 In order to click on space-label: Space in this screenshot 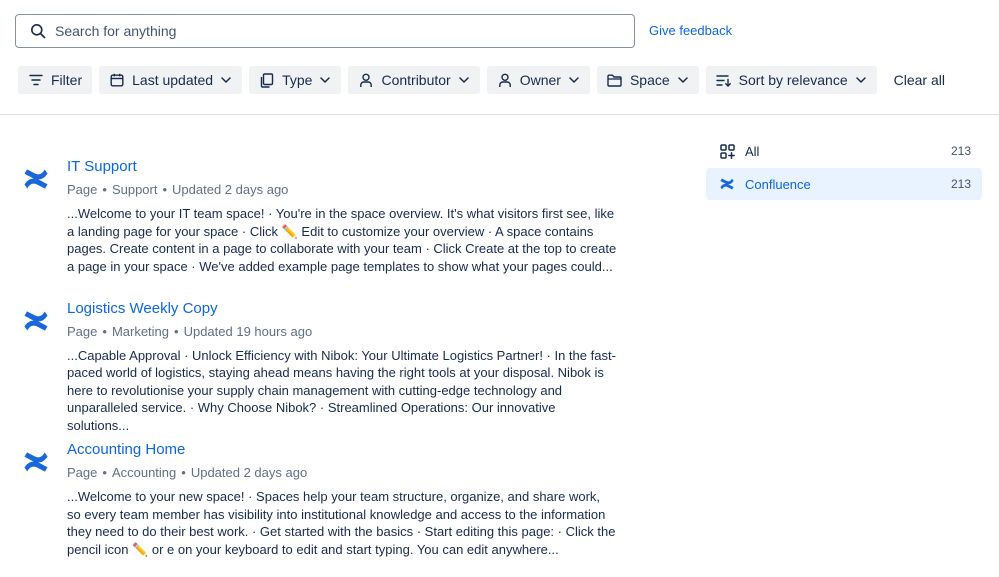, I will do `click(649, 80)`.